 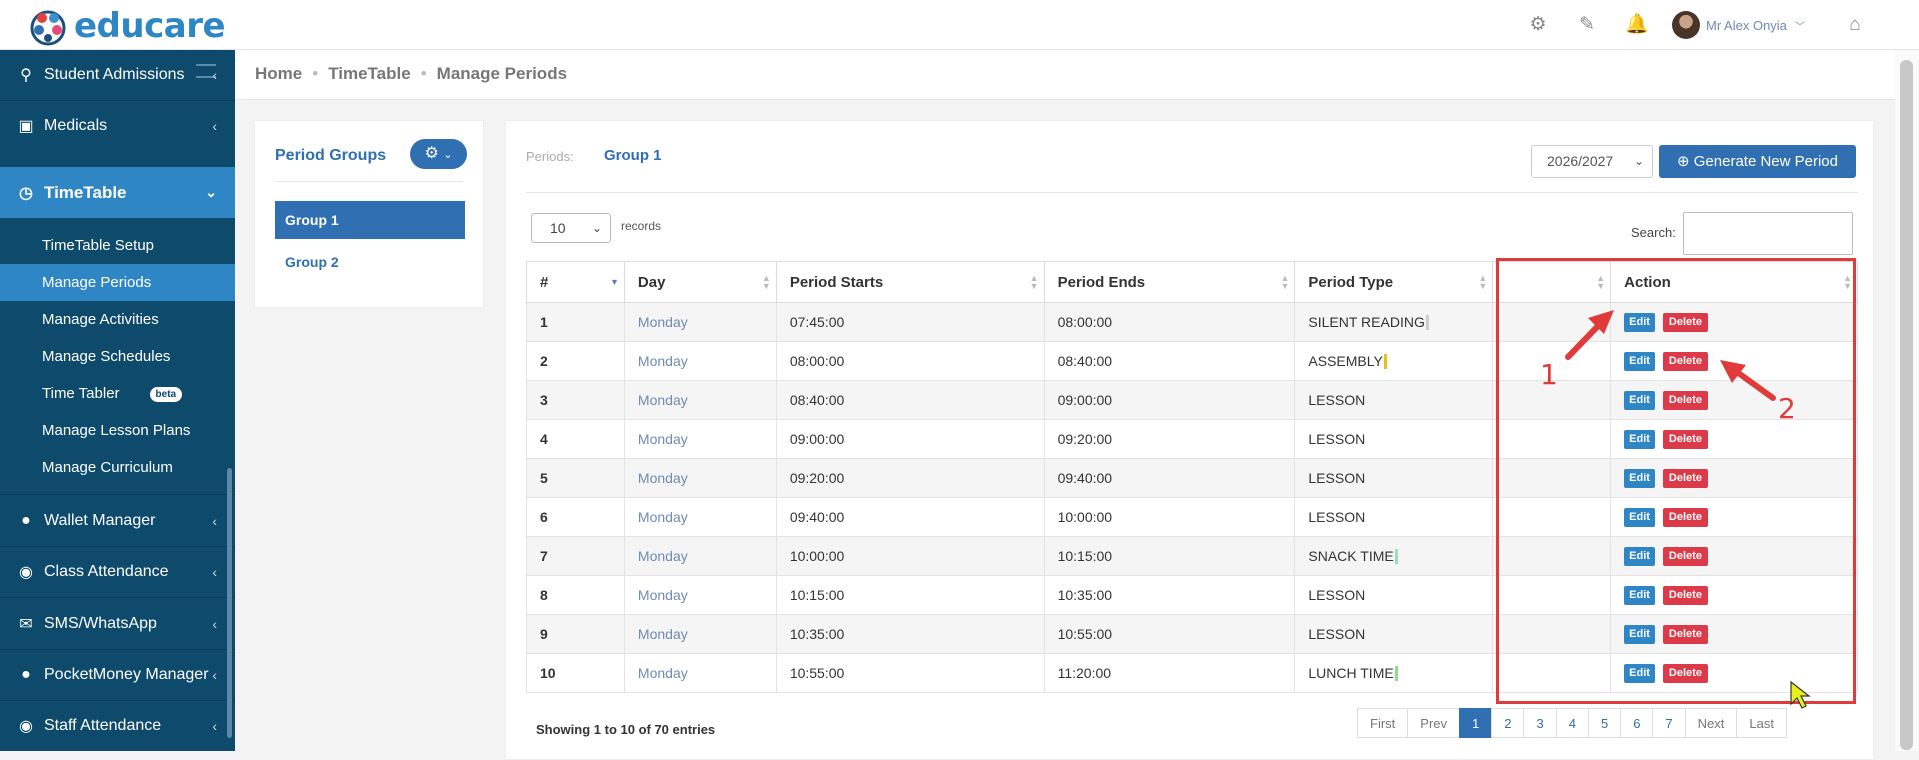 What do you see at coordinates (910, 282) in the screenshot?
I see `col-header-period-starts: Period Starts ▲ ▼` at bounding box center [910, 282].